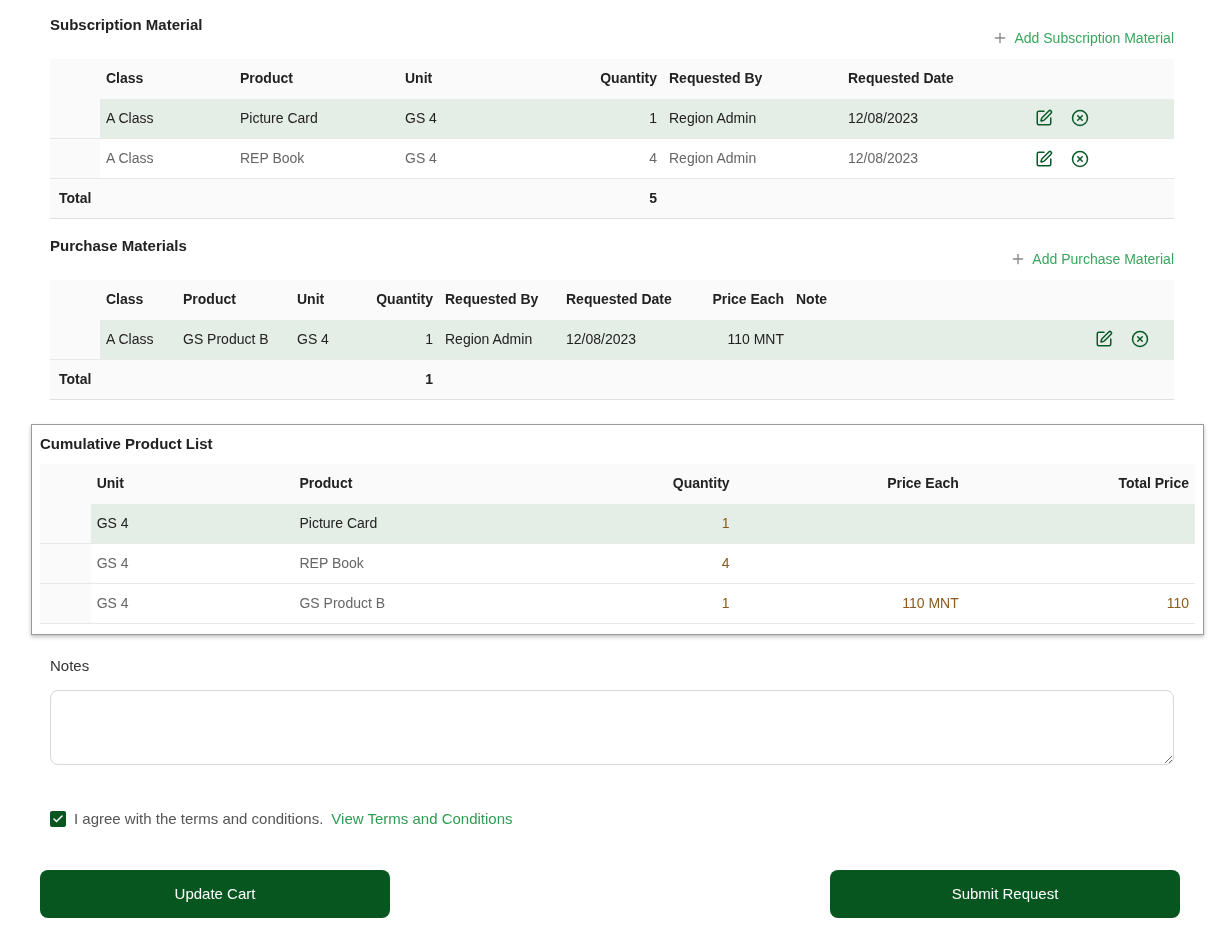 This screenshot has height=950, width=1228. What do you see at coordinates (429, 379) in the screenshot?
I see `total-quantity: 1` at bounding box center [429, 379].